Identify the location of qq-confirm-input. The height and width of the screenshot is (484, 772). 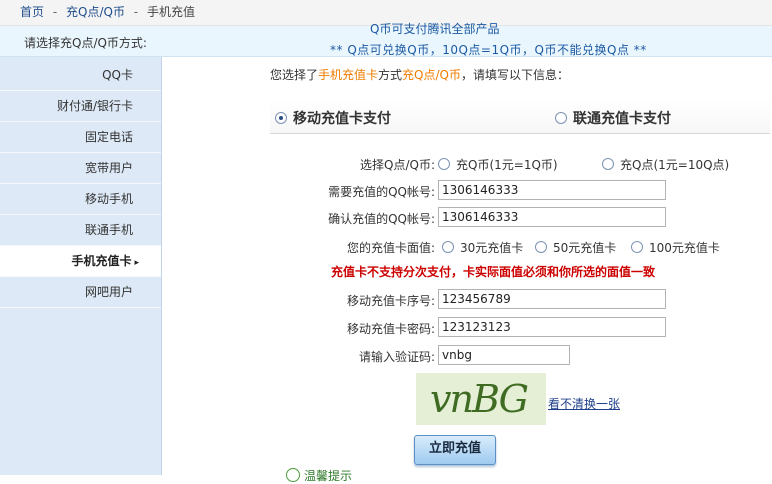
(552, 217).